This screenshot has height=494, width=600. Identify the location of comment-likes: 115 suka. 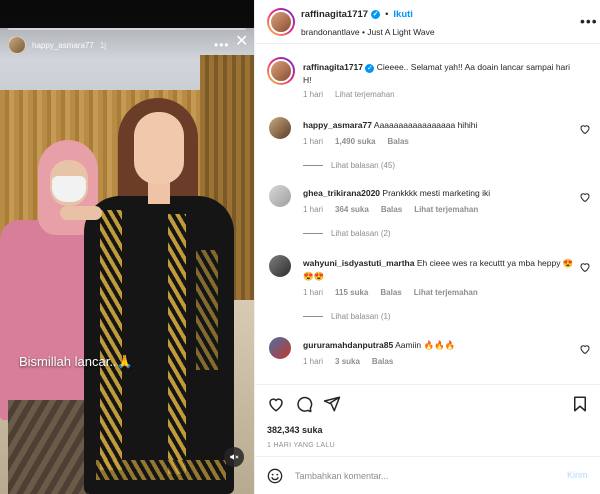
(351, 292).